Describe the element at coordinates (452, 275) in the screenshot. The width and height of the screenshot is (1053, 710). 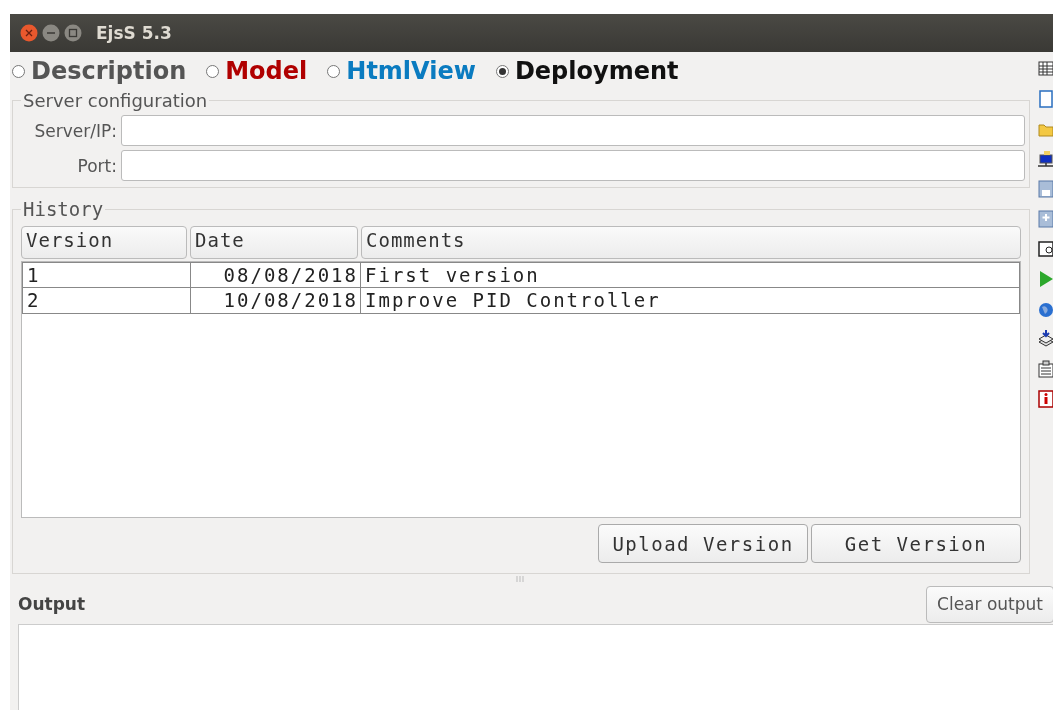
I see `table-cell-text: First version` at that location.